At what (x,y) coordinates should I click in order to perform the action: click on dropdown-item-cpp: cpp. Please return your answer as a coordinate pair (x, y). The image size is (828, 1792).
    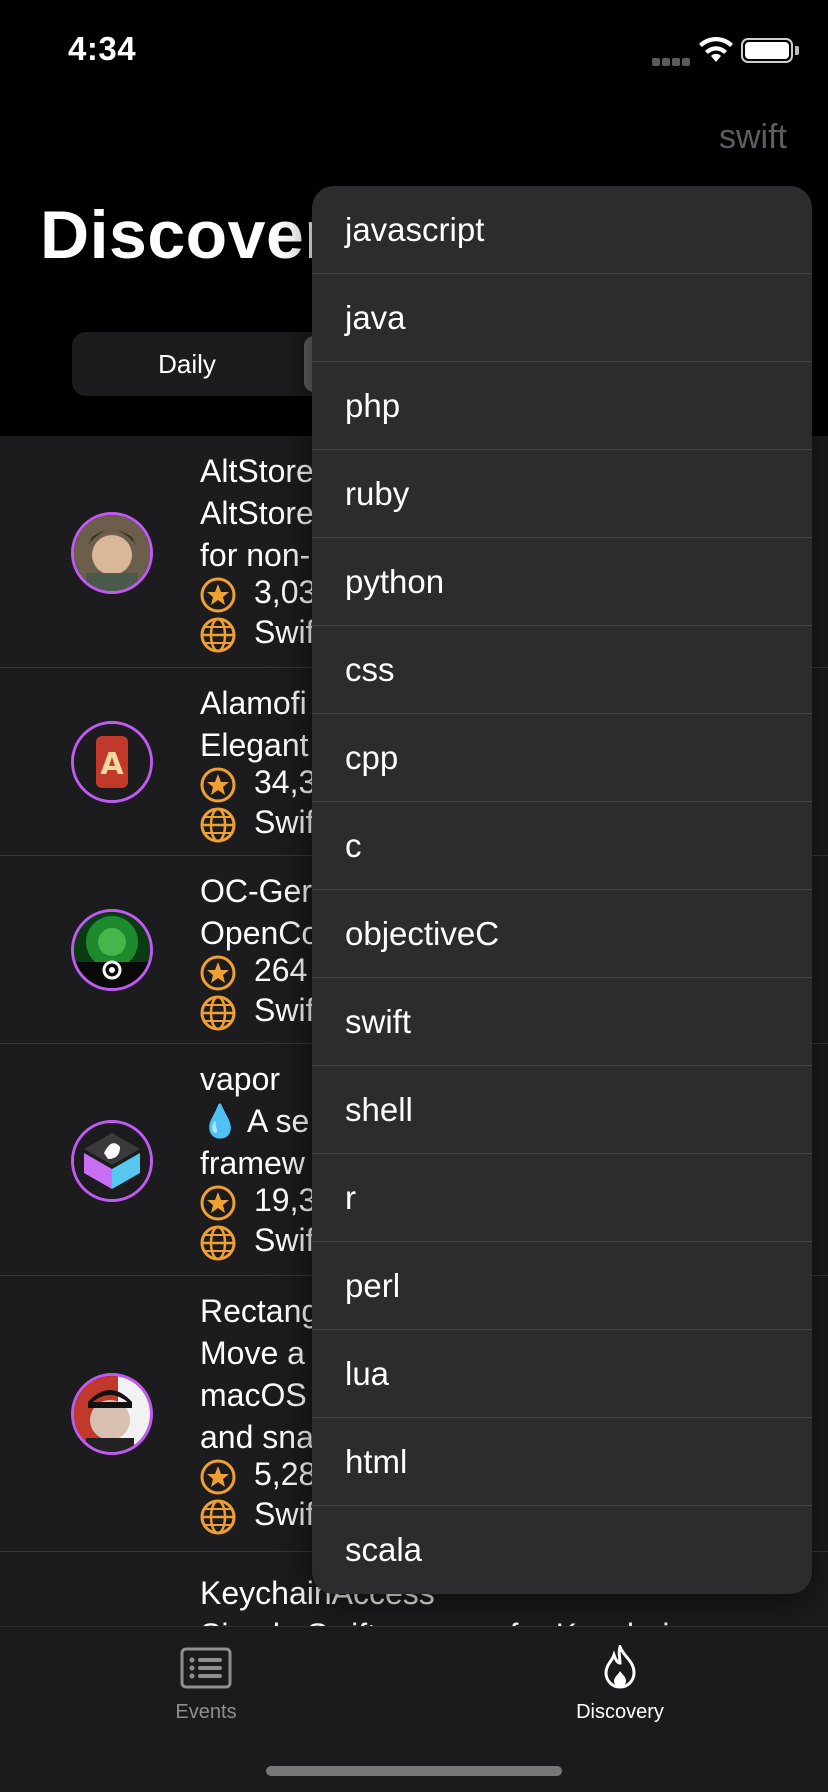
    Looking at the image, I should click on (562, 758).